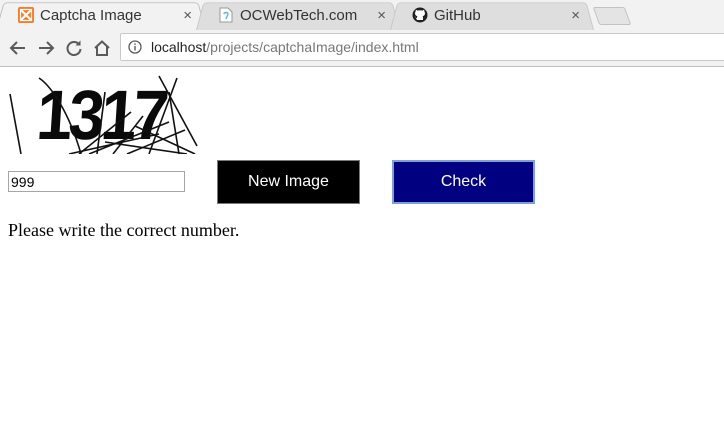  What do you see at coordinates (179, 47) in the screenshot?
I see `url-host: localhost` at bounding box center [179, 47].